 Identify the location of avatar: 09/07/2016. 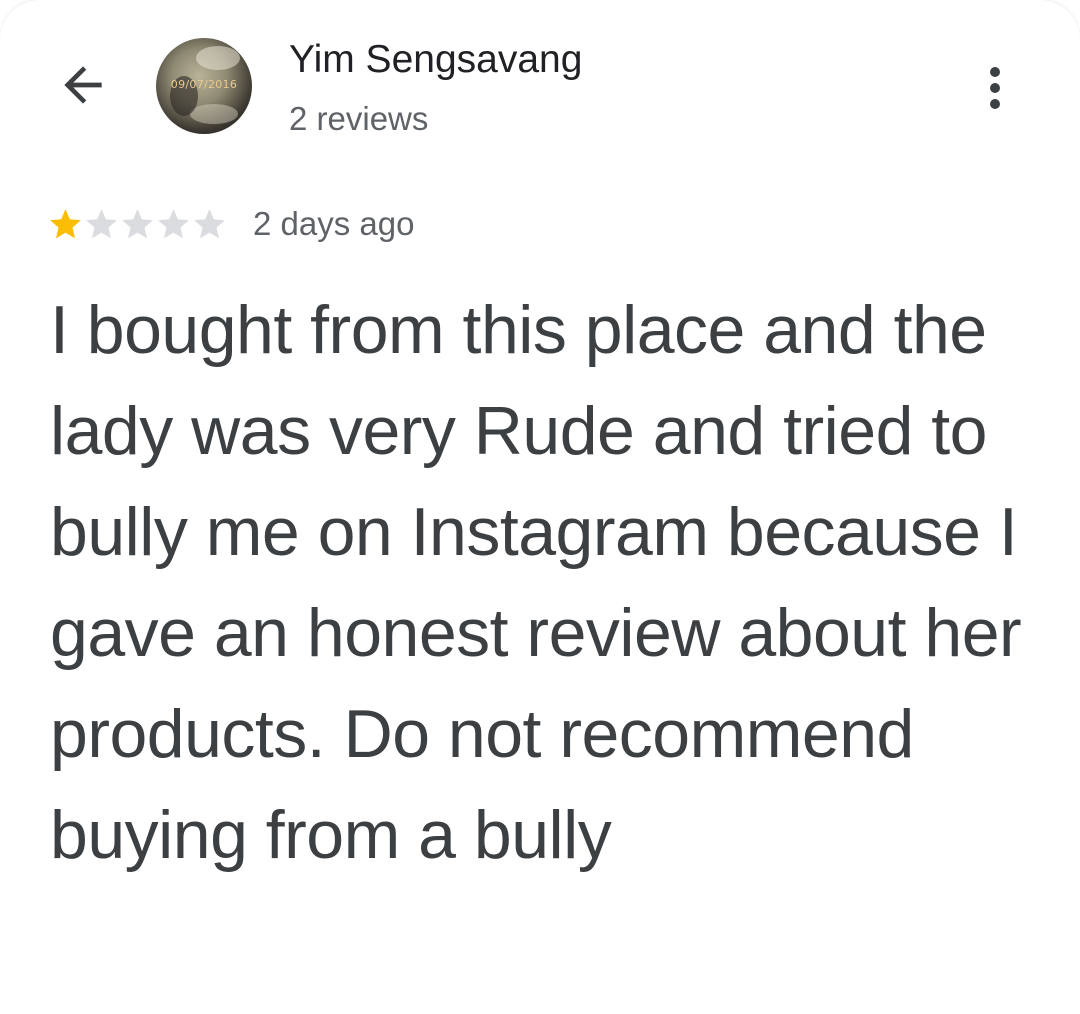
(204, 86).